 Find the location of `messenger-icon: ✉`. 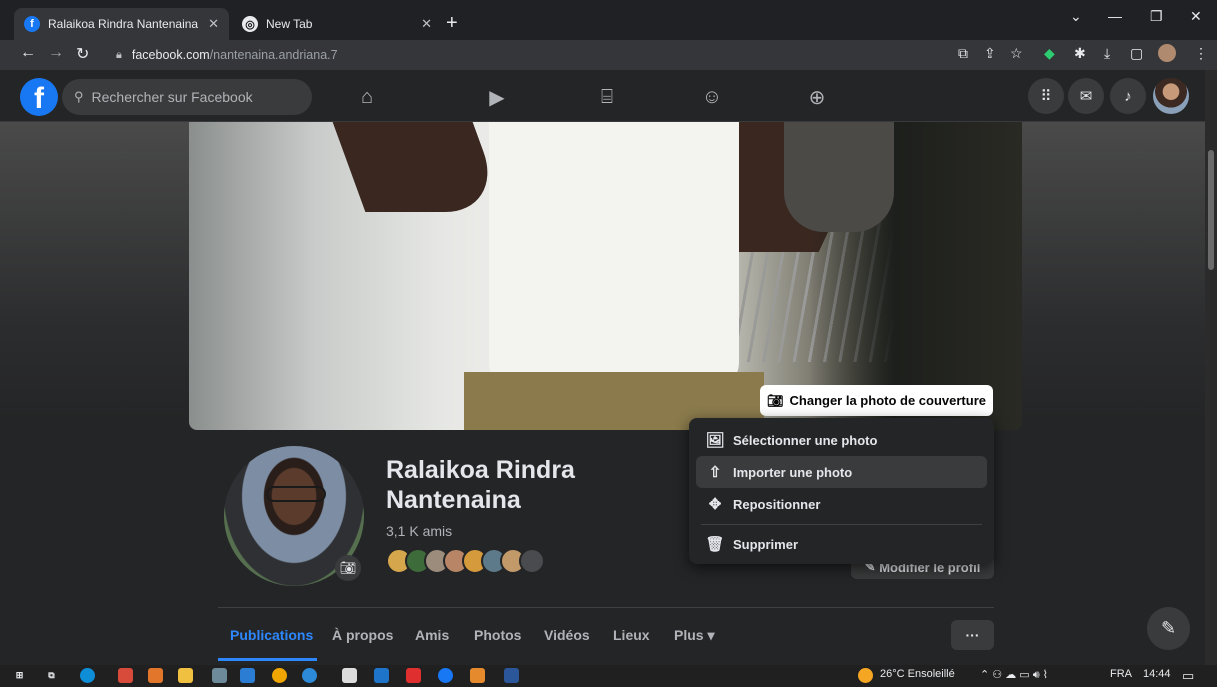

messenger-icon: ✉ is located at coordinates (1086, 96).